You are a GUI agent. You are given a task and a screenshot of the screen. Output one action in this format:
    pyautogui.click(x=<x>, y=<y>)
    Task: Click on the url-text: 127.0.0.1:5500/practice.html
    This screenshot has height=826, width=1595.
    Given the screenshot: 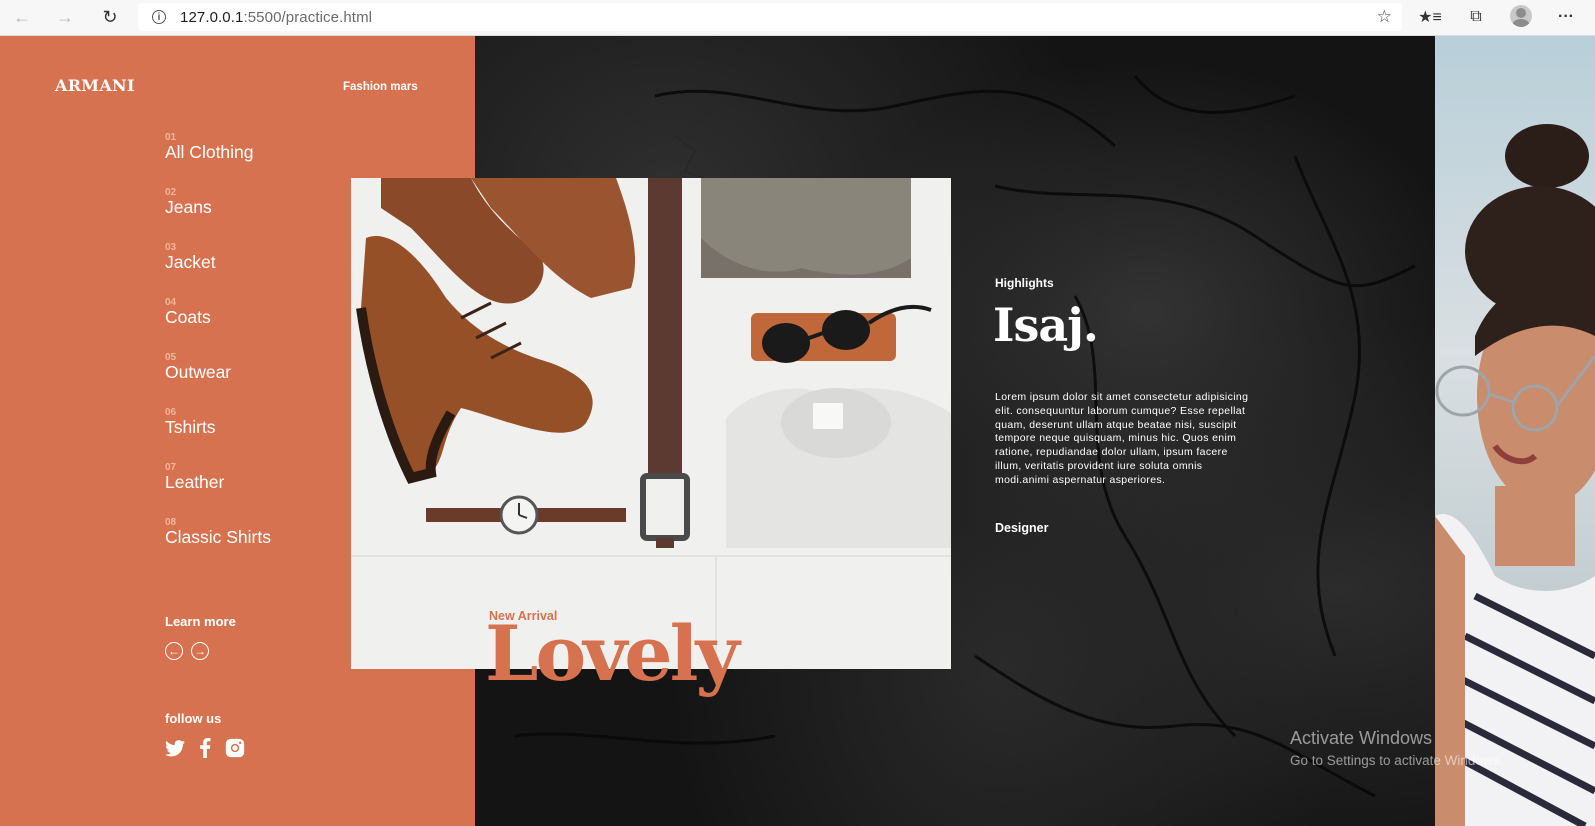 What is the action you would take?
    pyautogui.click(x=276, y=17)
    